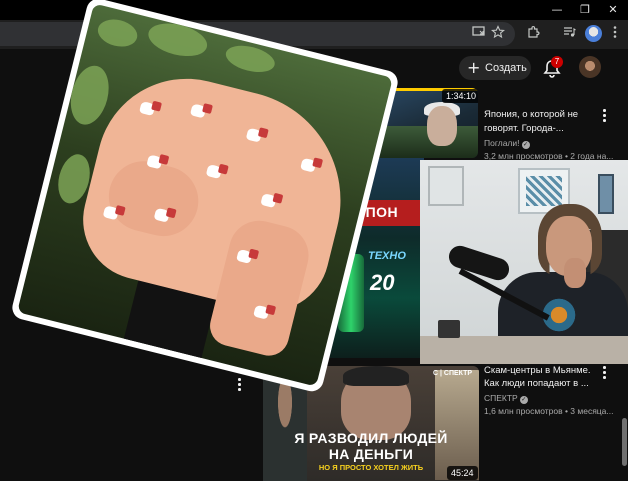  What do you see at coordinates (371, 454) in the screenshot?
I see `thumbnail-headline: НА ДЕНЬГИ` at bounding box center [371, 454].